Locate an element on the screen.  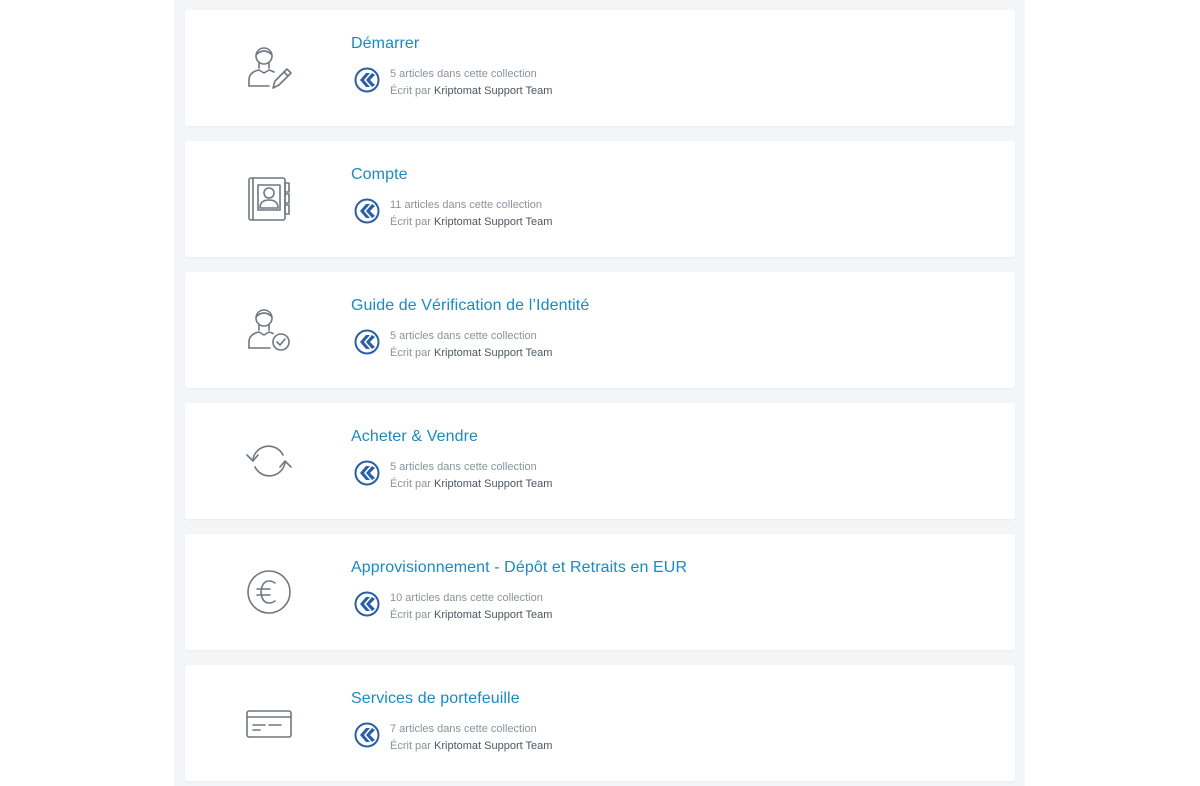
article-count: 10 articles dans cette collection is located at coordinates (466, 598).